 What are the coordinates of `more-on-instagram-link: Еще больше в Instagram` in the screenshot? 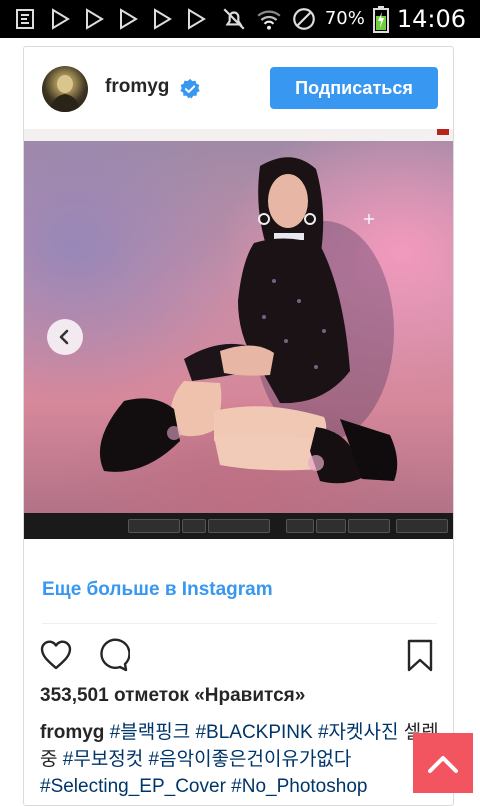 It's located at (157, 590).